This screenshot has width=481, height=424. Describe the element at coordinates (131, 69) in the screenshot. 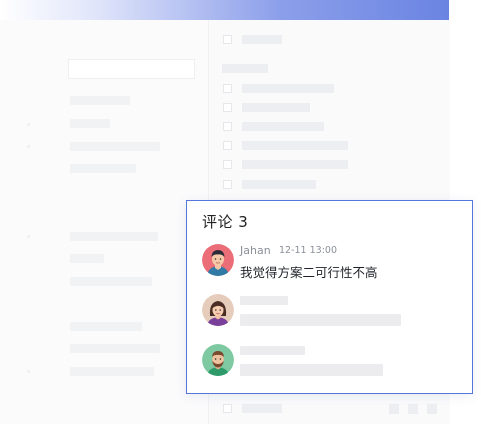

I see `search-input` at that location.